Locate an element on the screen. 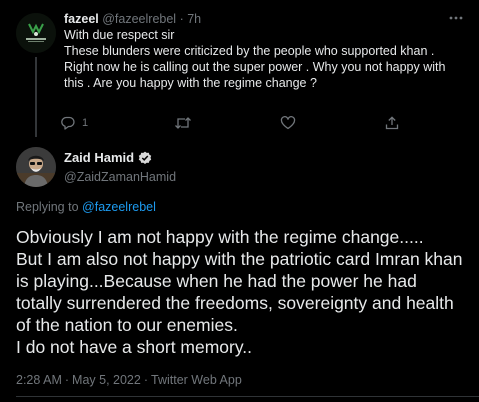  profile-photo-icon is located at coordinates (36, 167).